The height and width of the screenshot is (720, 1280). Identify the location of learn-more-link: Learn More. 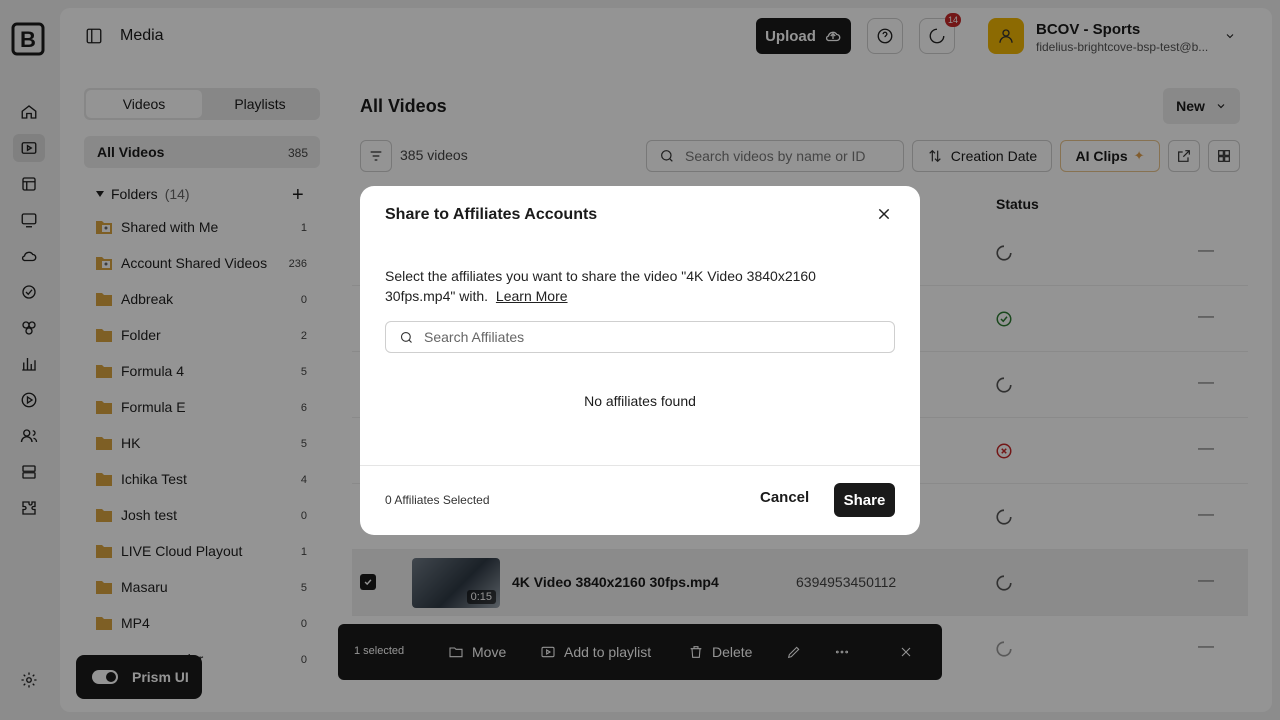
(532, 296).